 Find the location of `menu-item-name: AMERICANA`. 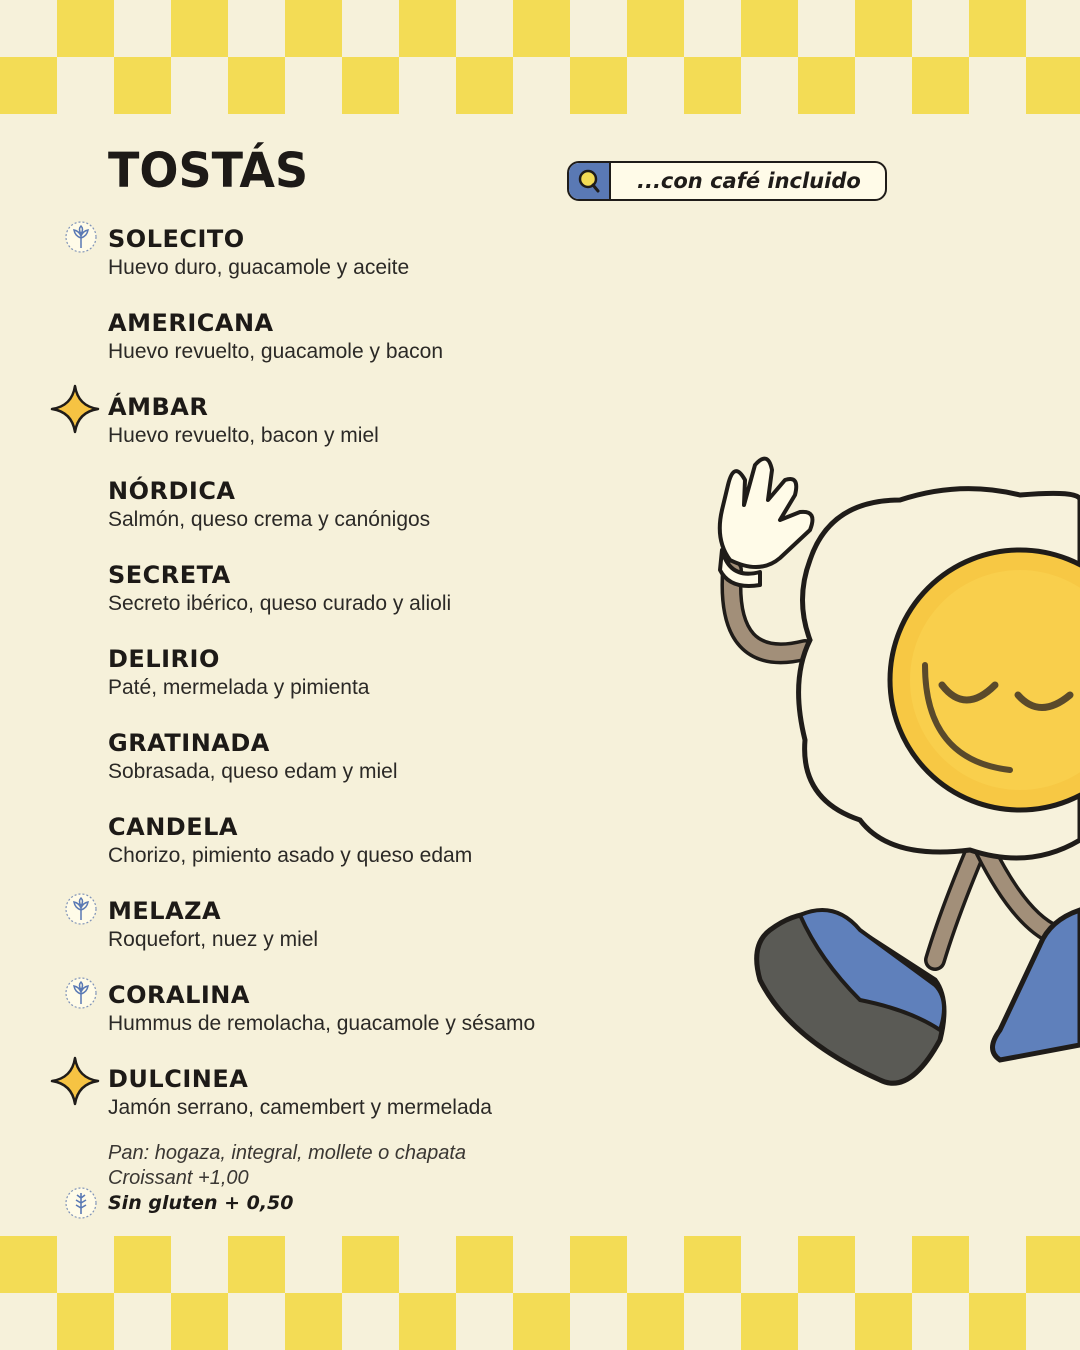

menu-item-name: AMERICANA is located at coordinates (191, 323).